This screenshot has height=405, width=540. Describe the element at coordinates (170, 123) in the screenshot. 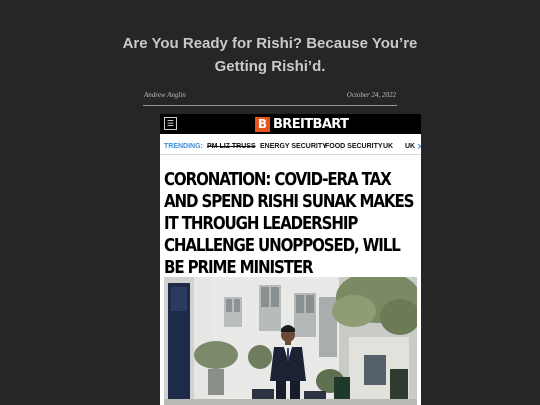

I see `hamburger-menu-icon: ☰` at that location.